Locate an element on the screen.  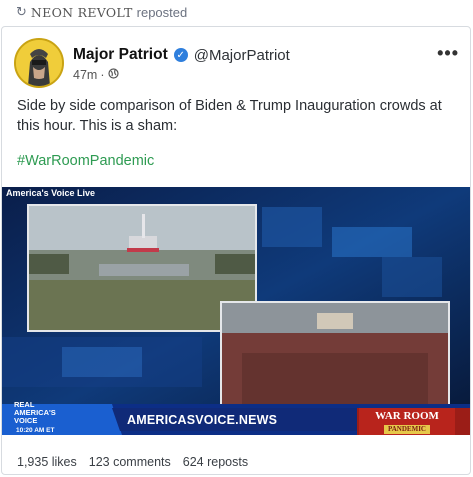
avatar is located at coordinates (39, 63).